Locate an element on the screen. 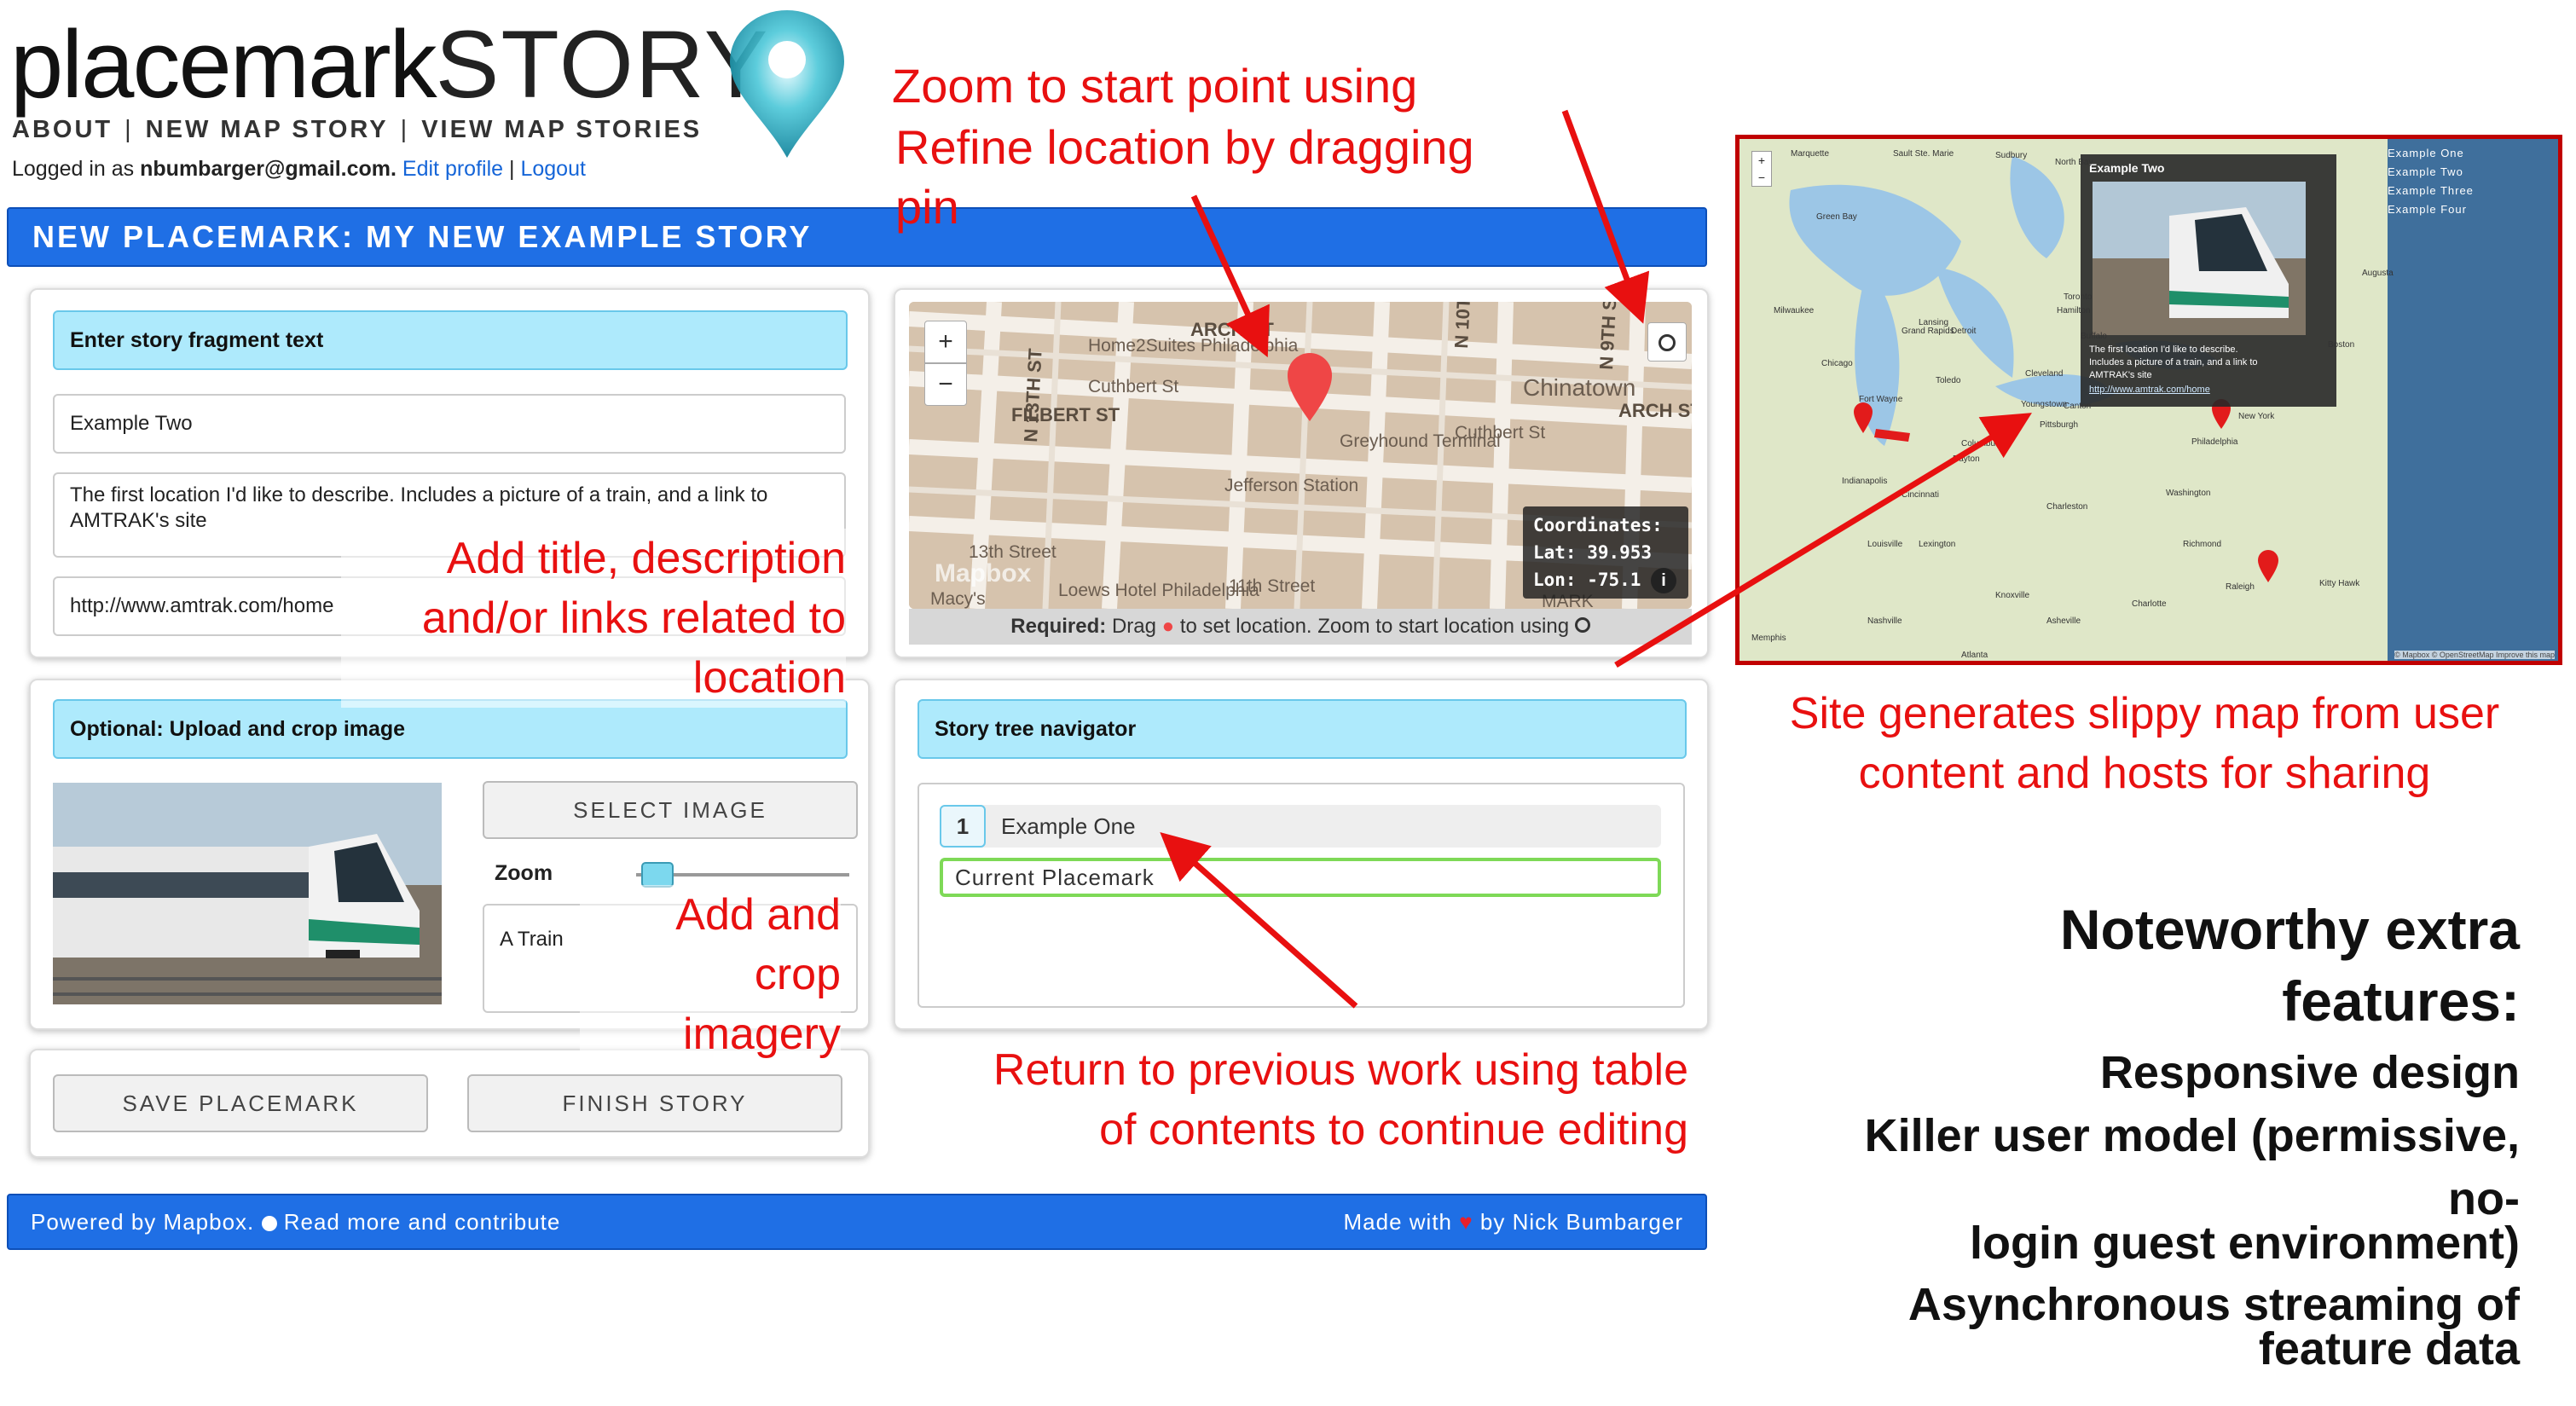 The height and width of the screenshot is (1406, 2576). map-label: ARCH ST is located at coordinates (1655, 410).